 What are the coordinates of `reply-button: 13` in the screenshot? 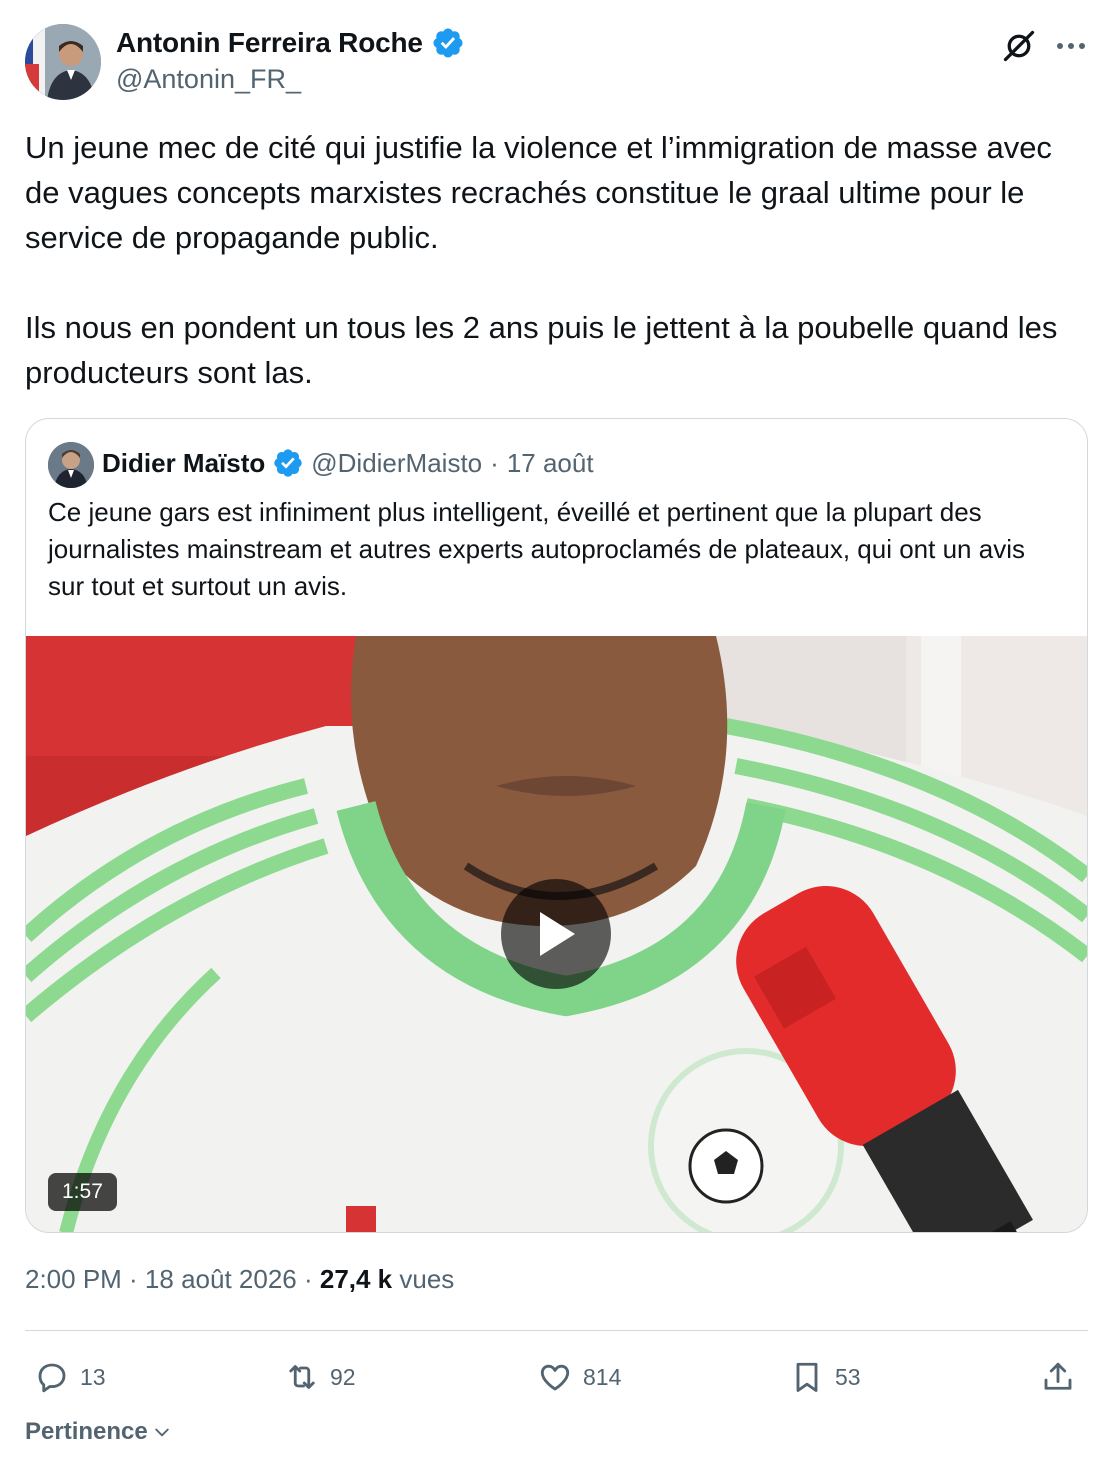 It's located at (70, 1377).